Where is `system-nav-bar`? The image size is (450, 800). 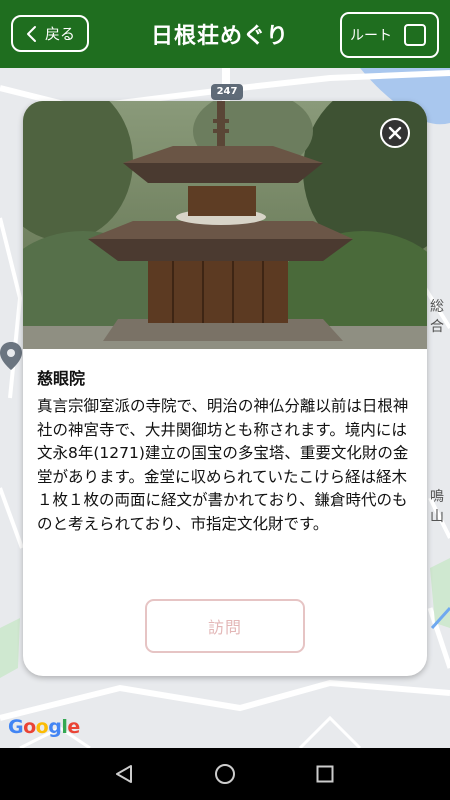
system-nav-bar is located at coordinates (225, 774).